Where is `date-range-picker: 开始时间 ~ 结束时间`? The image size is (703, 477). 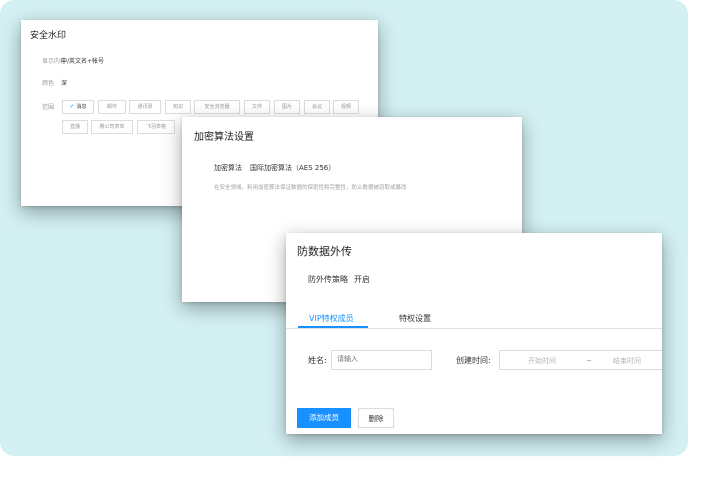 date-range-picker: 开始时间 ~ 结束时间 is located at coordinates (580, 360).